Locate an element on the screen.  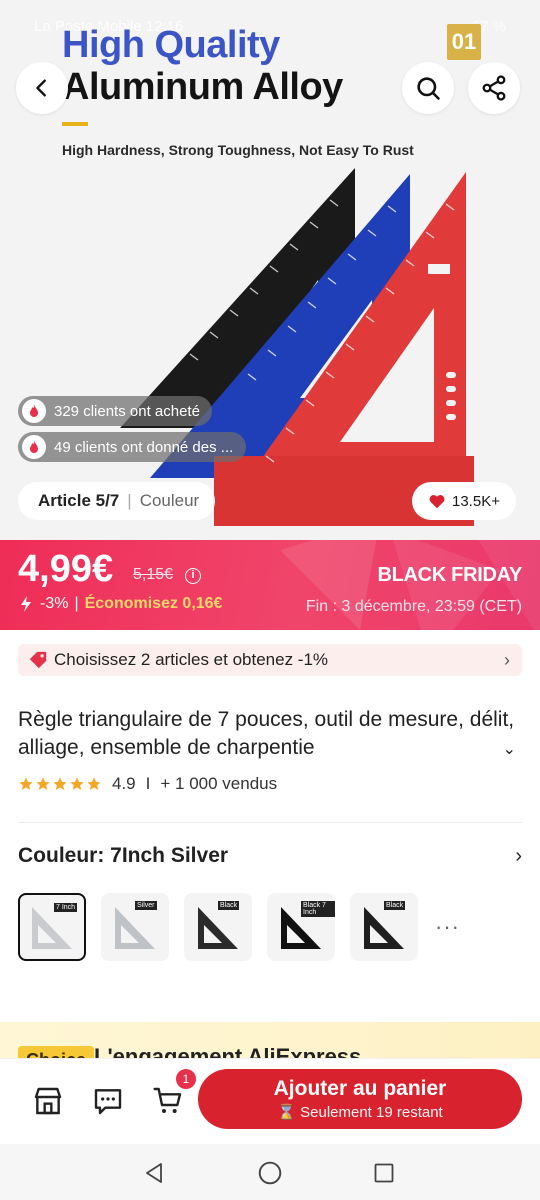
bought-count-pill: 329 clients ont acheté is located at coordinates (115, 411).